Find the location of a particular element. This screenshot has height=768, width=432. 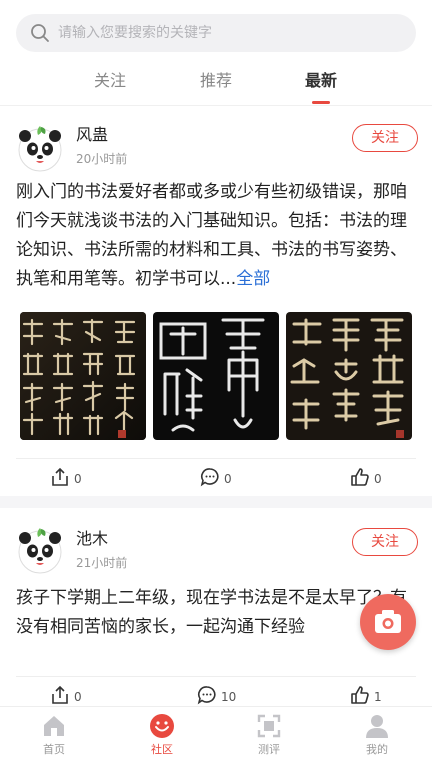

post-actions: 0 0 0 is located at coordinates (216, 477).